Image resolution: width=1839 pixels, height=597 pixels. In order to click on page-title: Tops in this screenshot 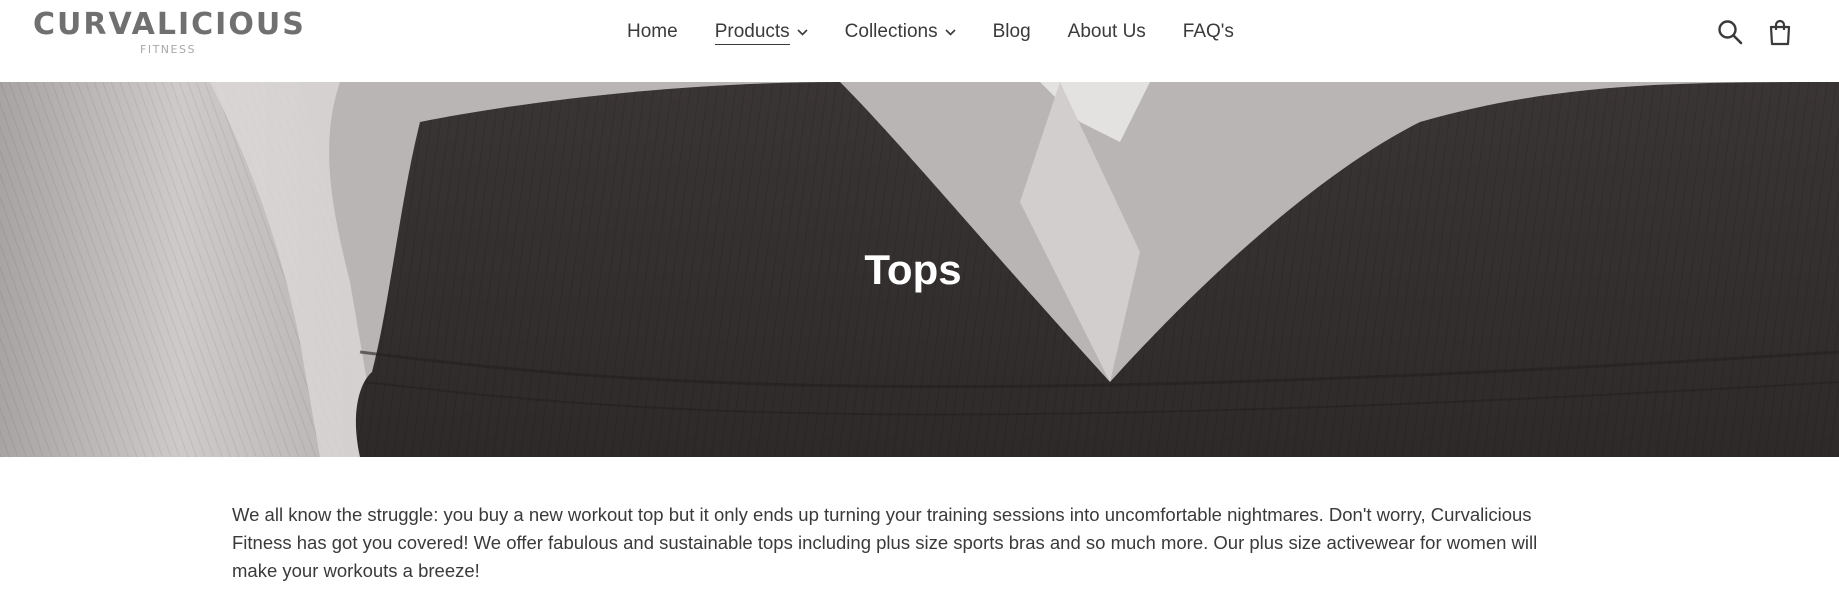, I will do `click(913, 269)`.